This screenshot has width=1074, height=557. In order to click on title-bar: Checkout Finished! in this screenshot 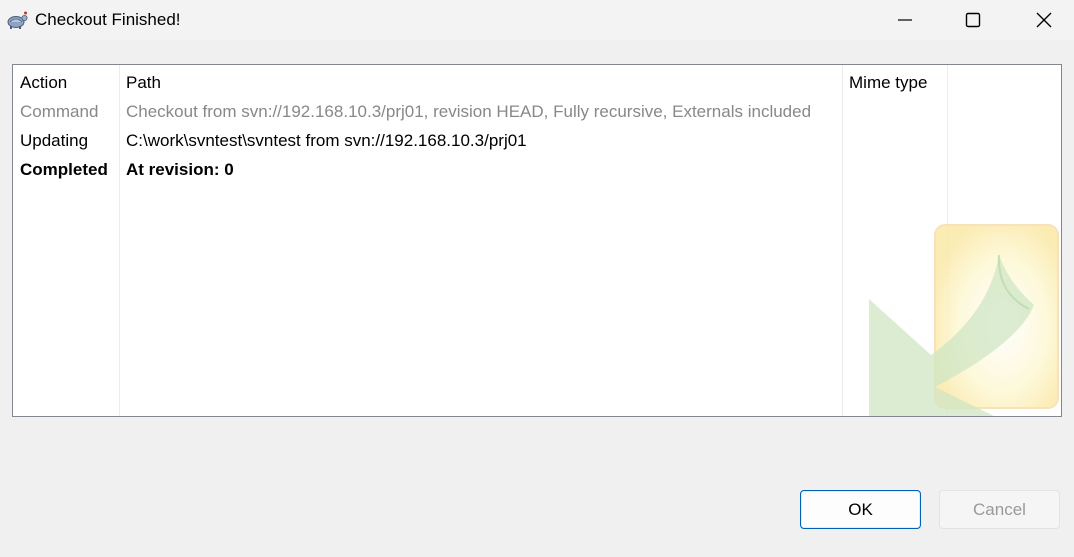, I will do `click(537, 20)`.